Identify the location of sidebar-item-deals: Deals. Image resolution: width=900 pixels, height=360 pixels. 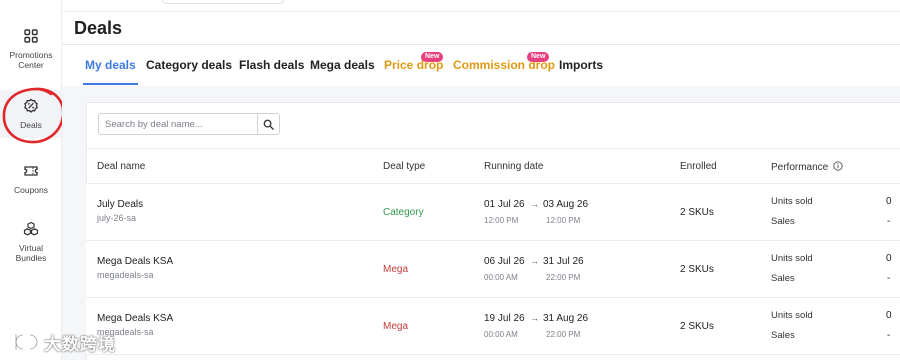
(31, 114).